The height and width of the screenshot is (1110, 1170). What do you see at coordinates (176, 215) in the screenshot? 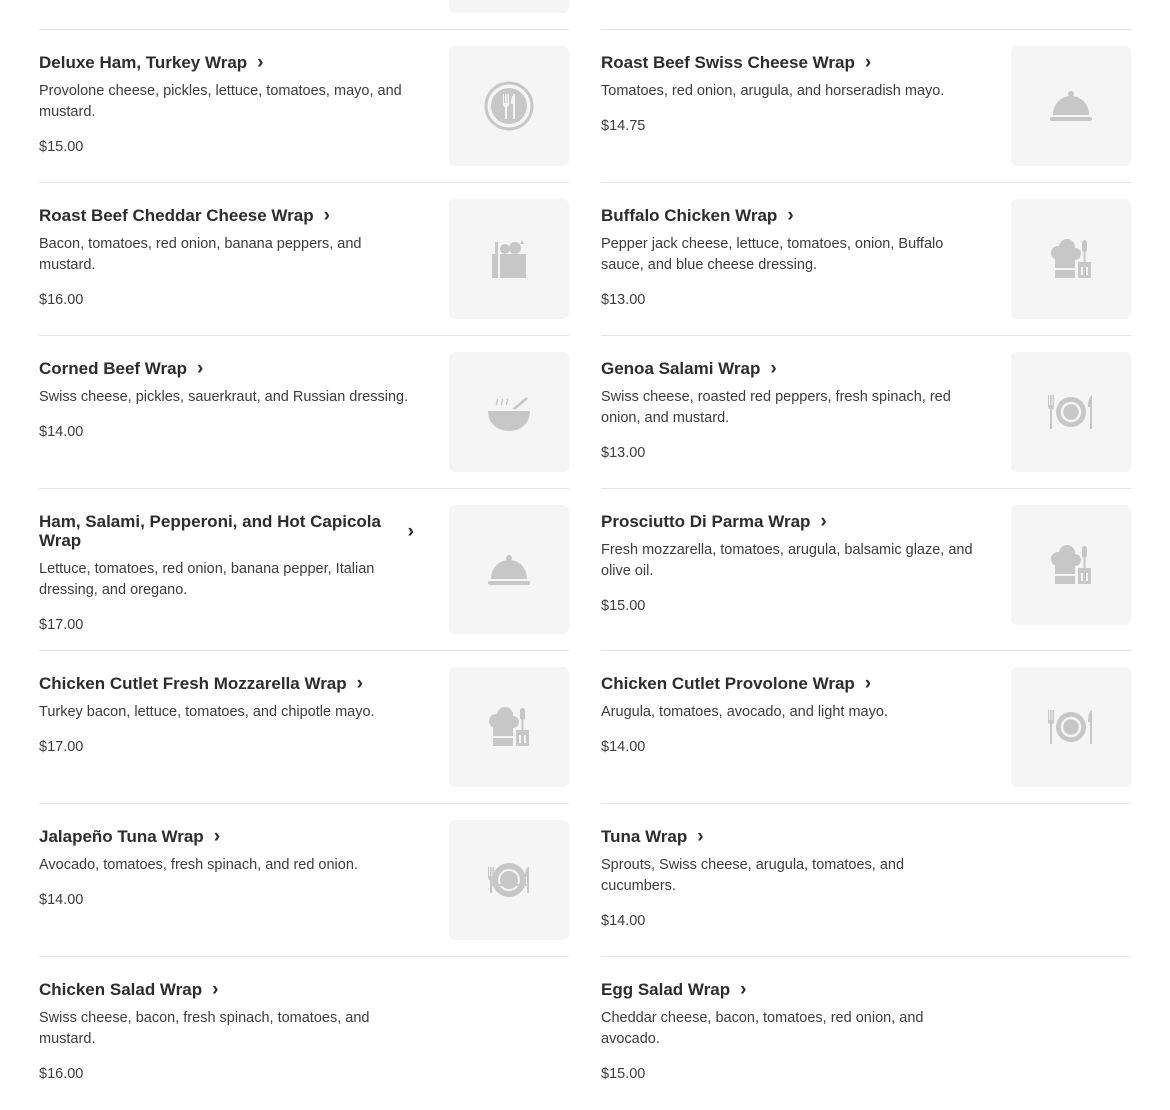
I see `item-name: Roast Beef Cheddar Cheese Wrap` at bounding box center [176, 215].